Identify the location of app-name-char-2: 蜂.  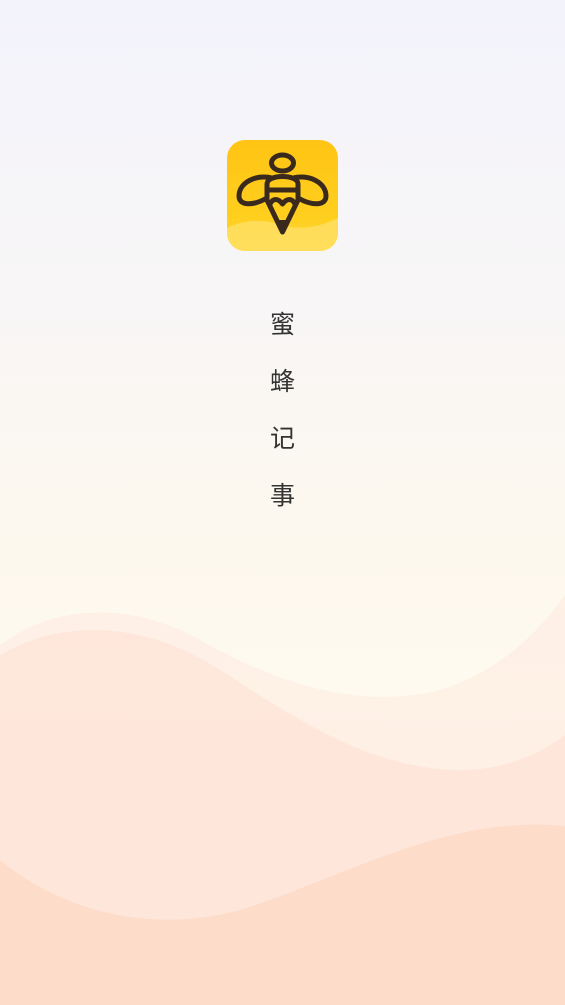
(282, 381).